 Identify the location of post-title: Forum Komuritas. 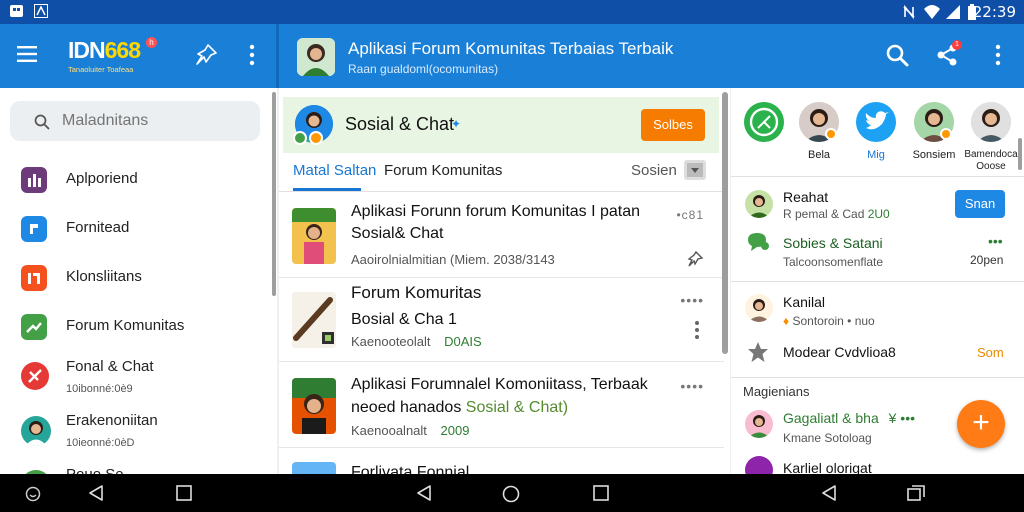
(416, 292).